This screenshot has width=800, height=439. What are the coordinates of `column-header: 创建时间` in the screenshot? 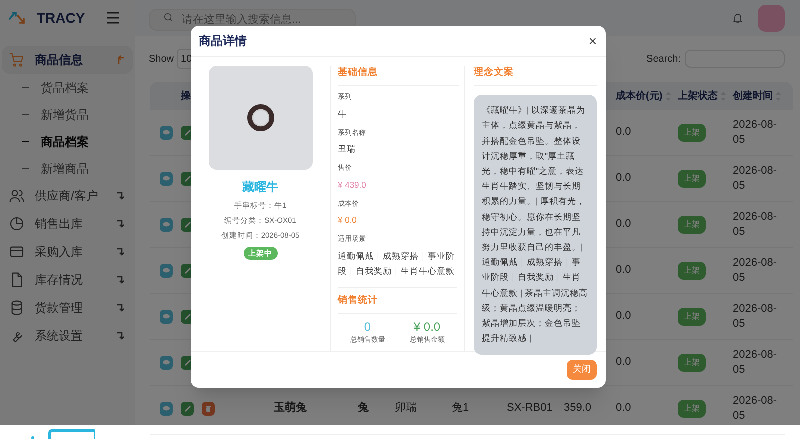 It's located at (753, 96).